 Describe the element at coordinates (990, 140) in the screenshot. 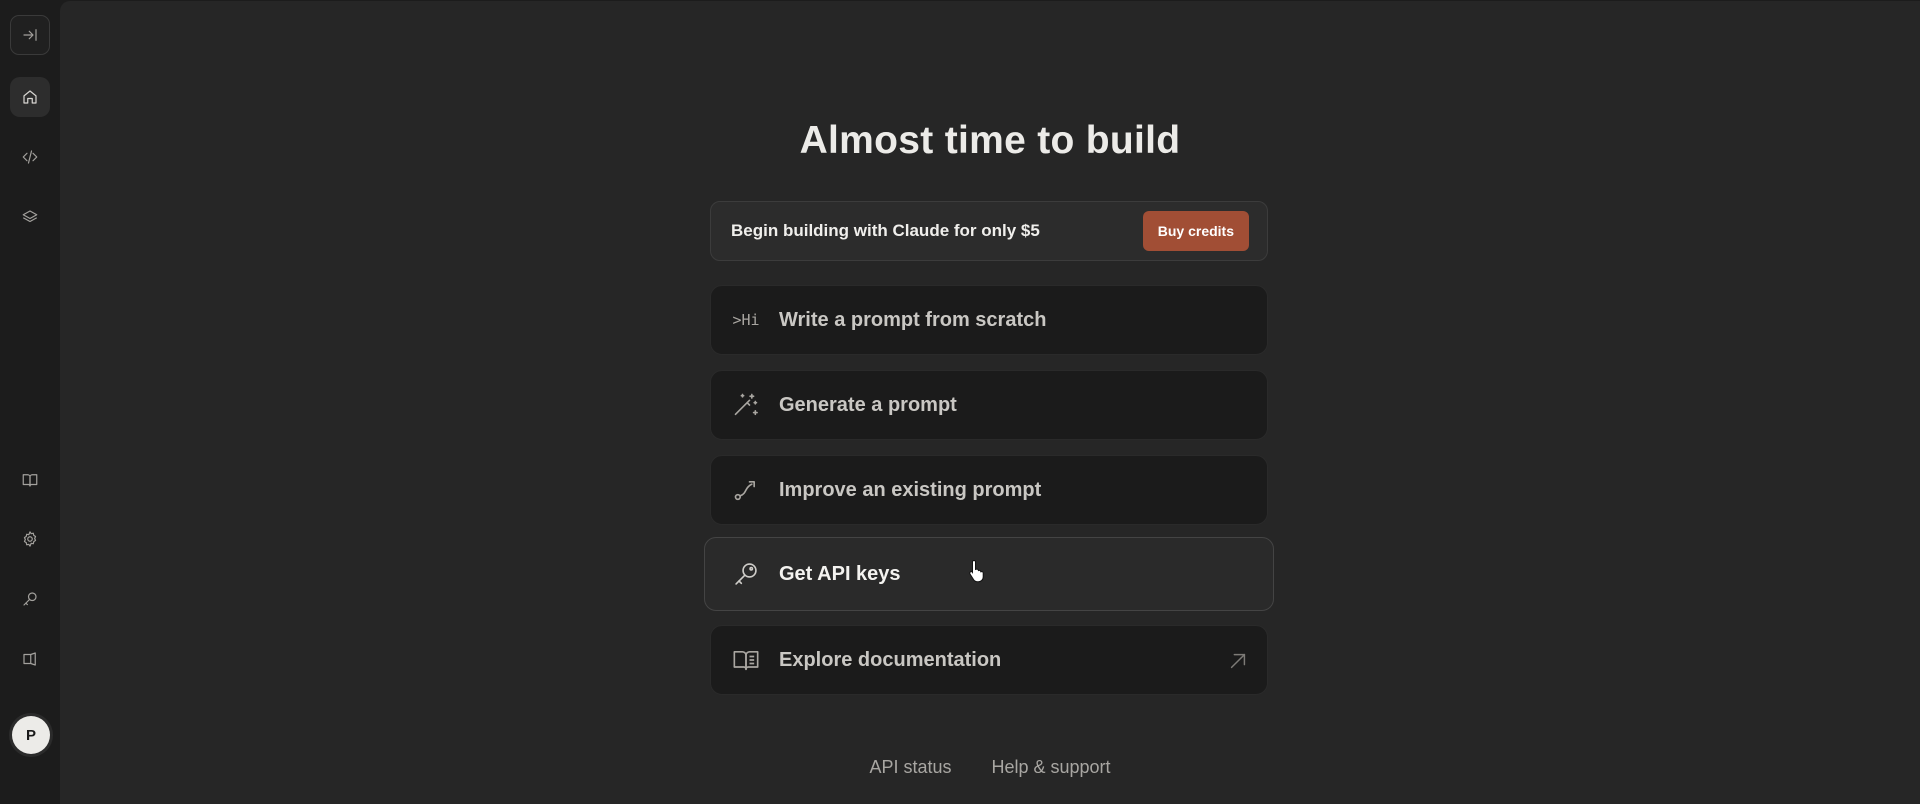

I see `page-title: Almost time to build` at that location.